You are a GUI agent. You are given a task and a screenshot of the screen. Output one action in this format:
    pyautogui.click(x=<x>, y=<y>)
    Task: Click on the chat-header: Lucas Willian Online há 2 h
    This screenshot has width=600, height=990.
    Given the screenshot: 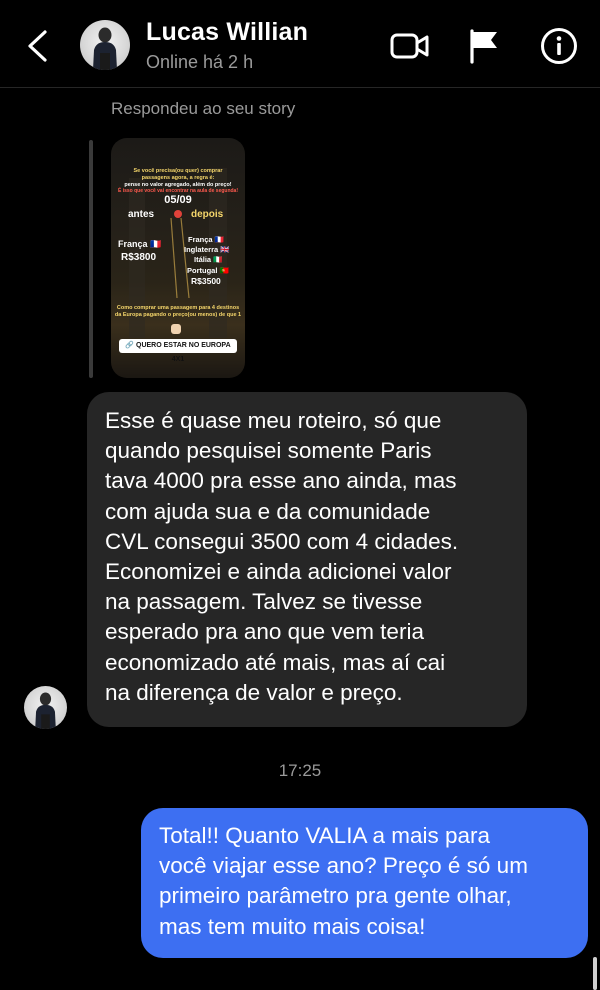 What is the action you would take?
    pyautogui.click(x=300, y=44)
    